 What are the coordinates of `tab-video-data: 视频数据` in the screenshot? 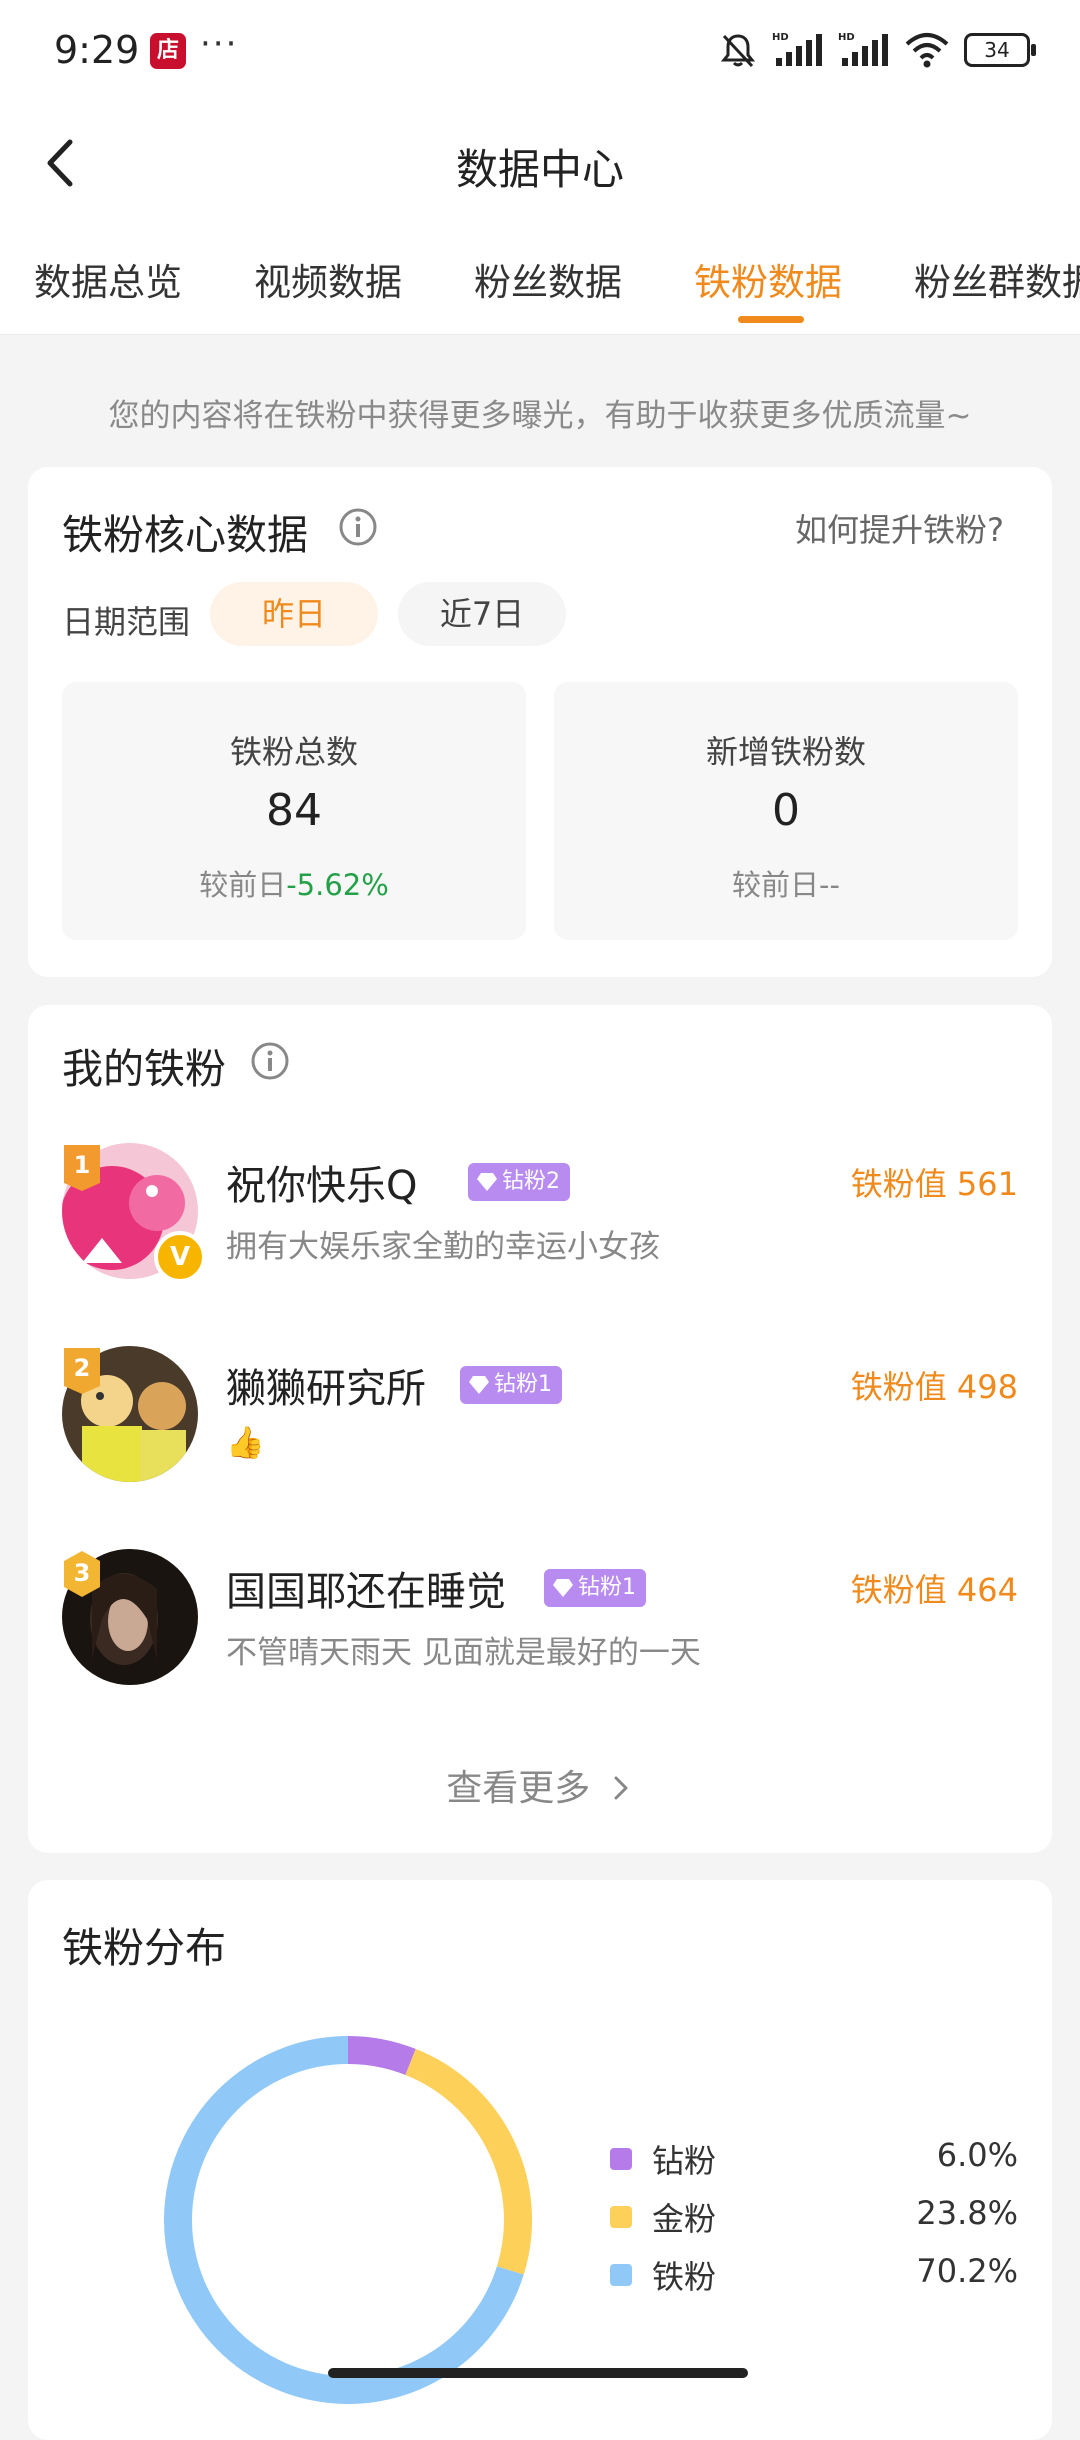 It's located at (328, 279).